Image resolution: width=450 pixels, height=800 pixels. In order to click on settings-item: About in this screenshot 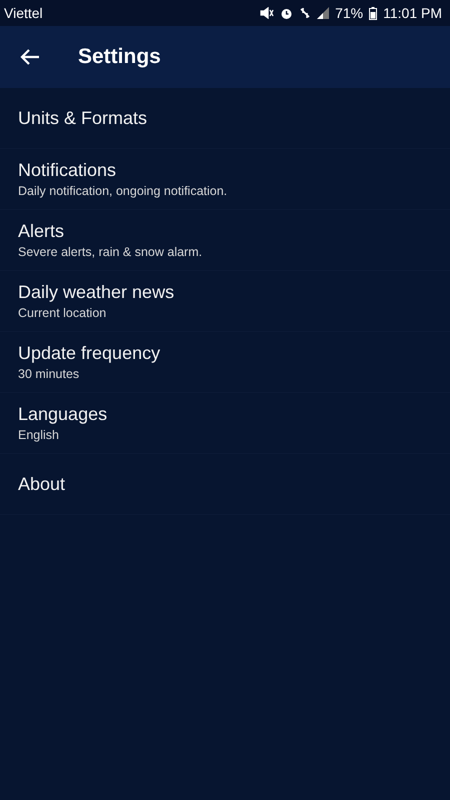, I will do `click(225, 484)`.